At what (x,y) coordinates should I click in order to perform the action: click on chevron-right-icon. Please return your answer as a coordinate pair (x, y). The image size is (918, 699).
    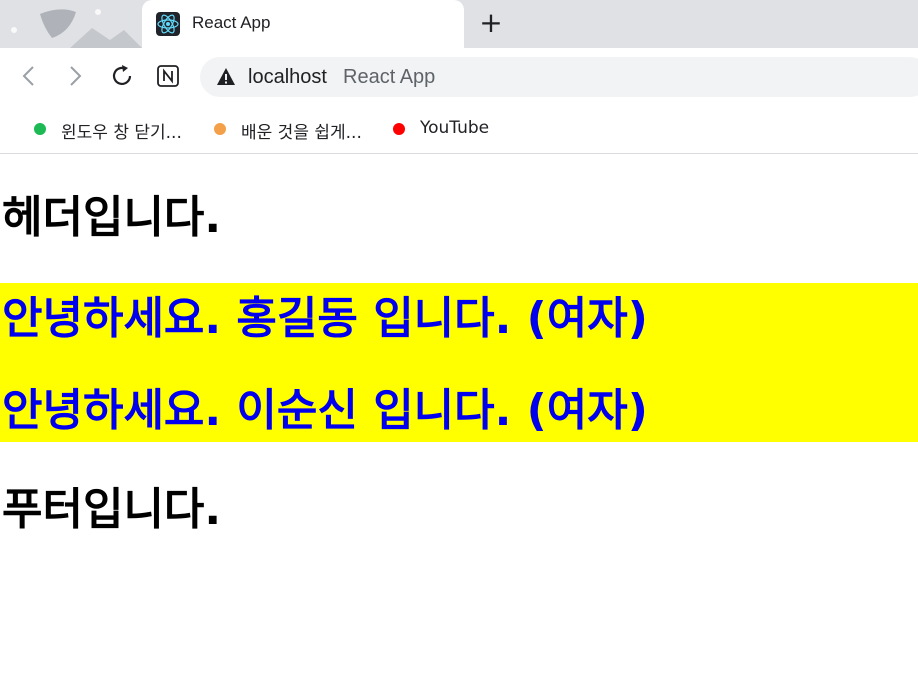
    Looking at the image, I should click on (76, 76).